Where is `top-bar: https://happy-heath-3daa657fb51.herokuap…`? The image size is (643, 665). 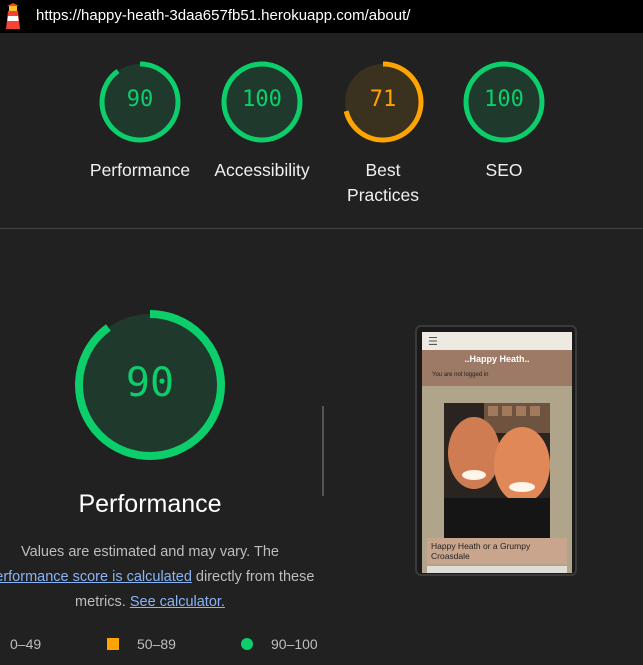
top-bar: https://happy-heath-3daa657fb51.herokuap… is located at coordinates (321, 16).